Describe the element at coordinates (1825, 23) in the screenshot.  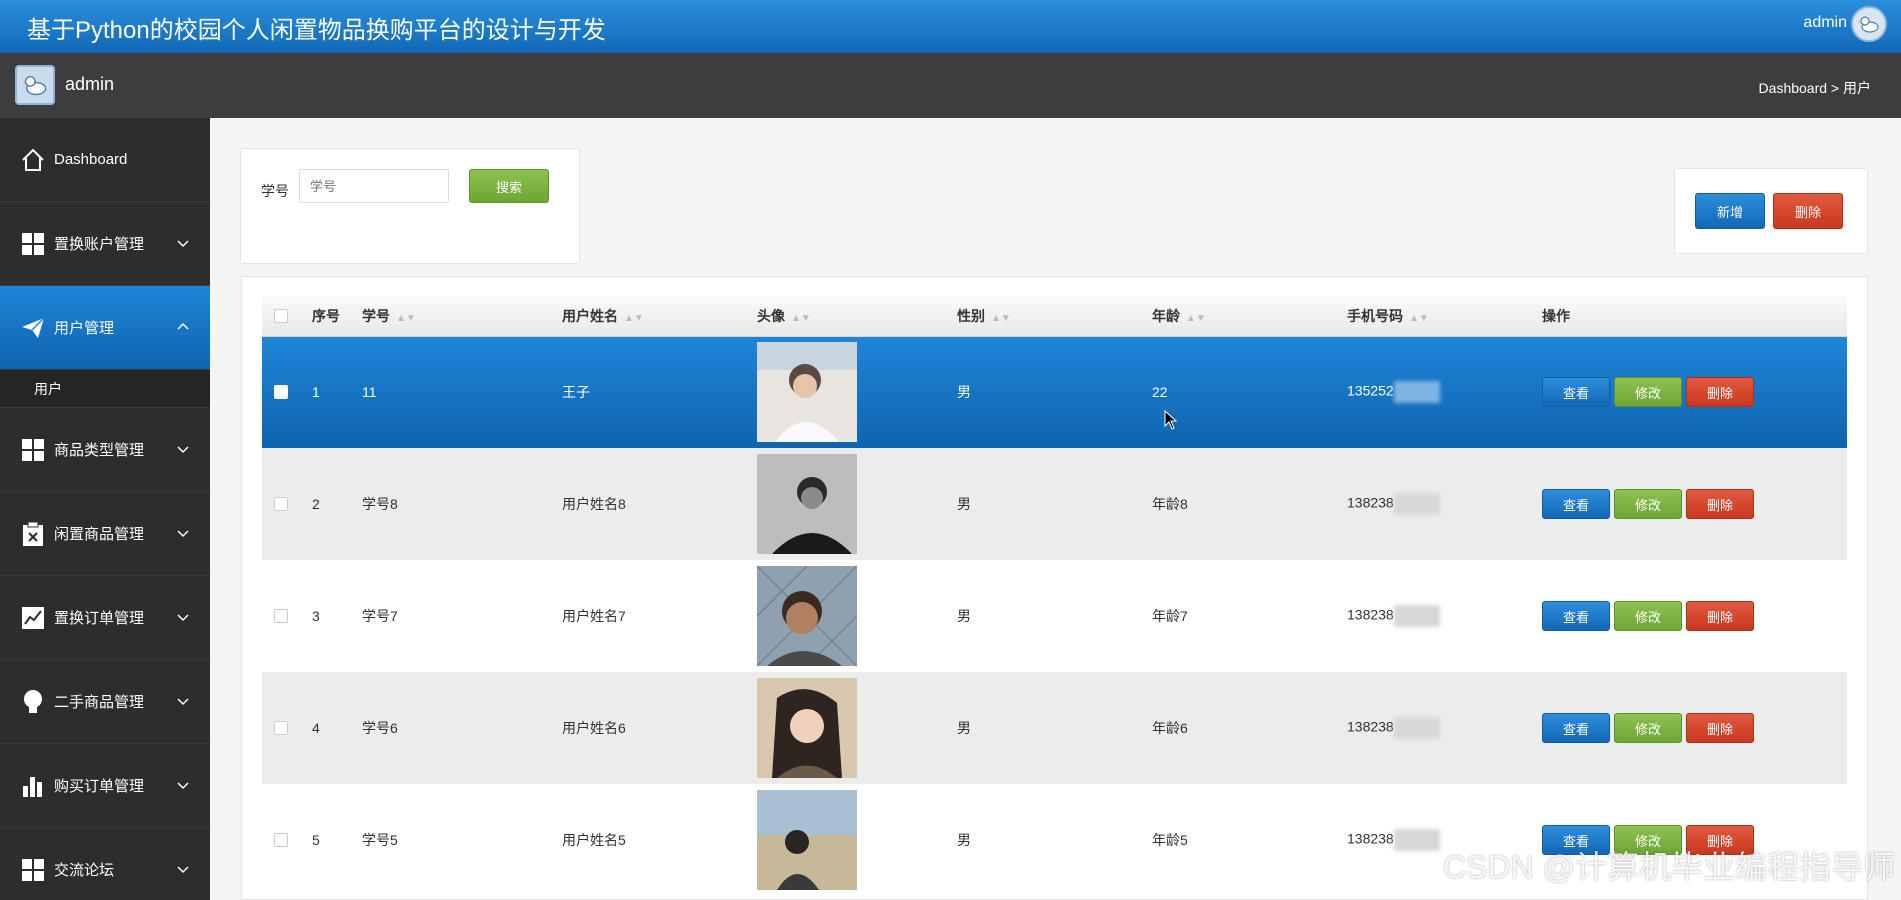
I see `header-username: admin` at that location.